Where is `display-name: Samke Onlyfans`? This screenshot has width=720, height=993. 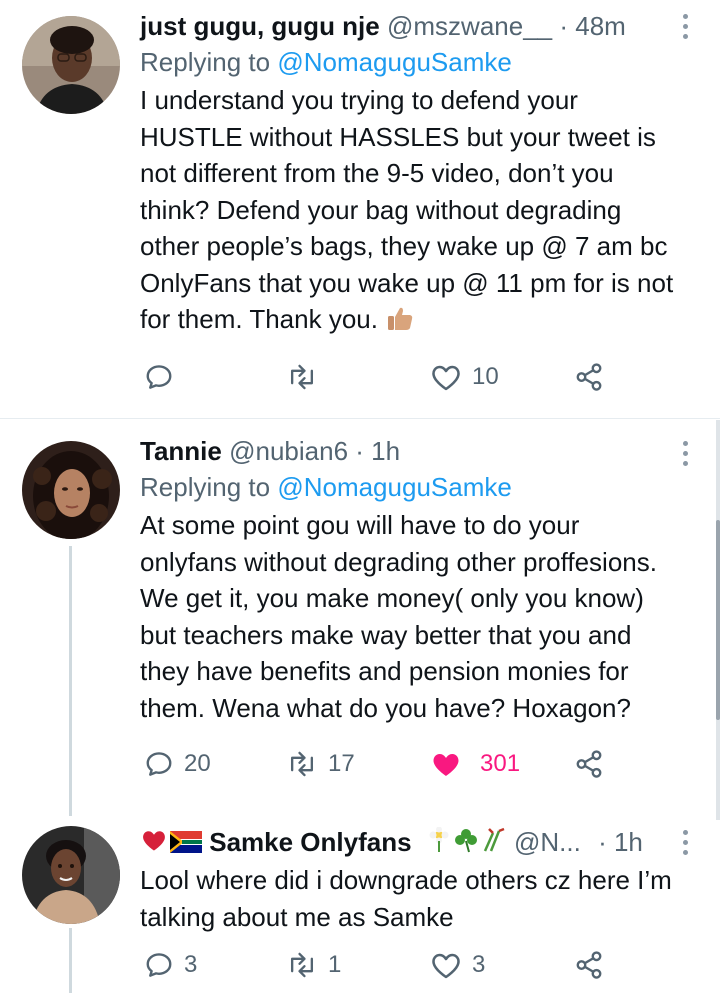 display-name: Samke Onlyfans is located at coordinates (310, 842).